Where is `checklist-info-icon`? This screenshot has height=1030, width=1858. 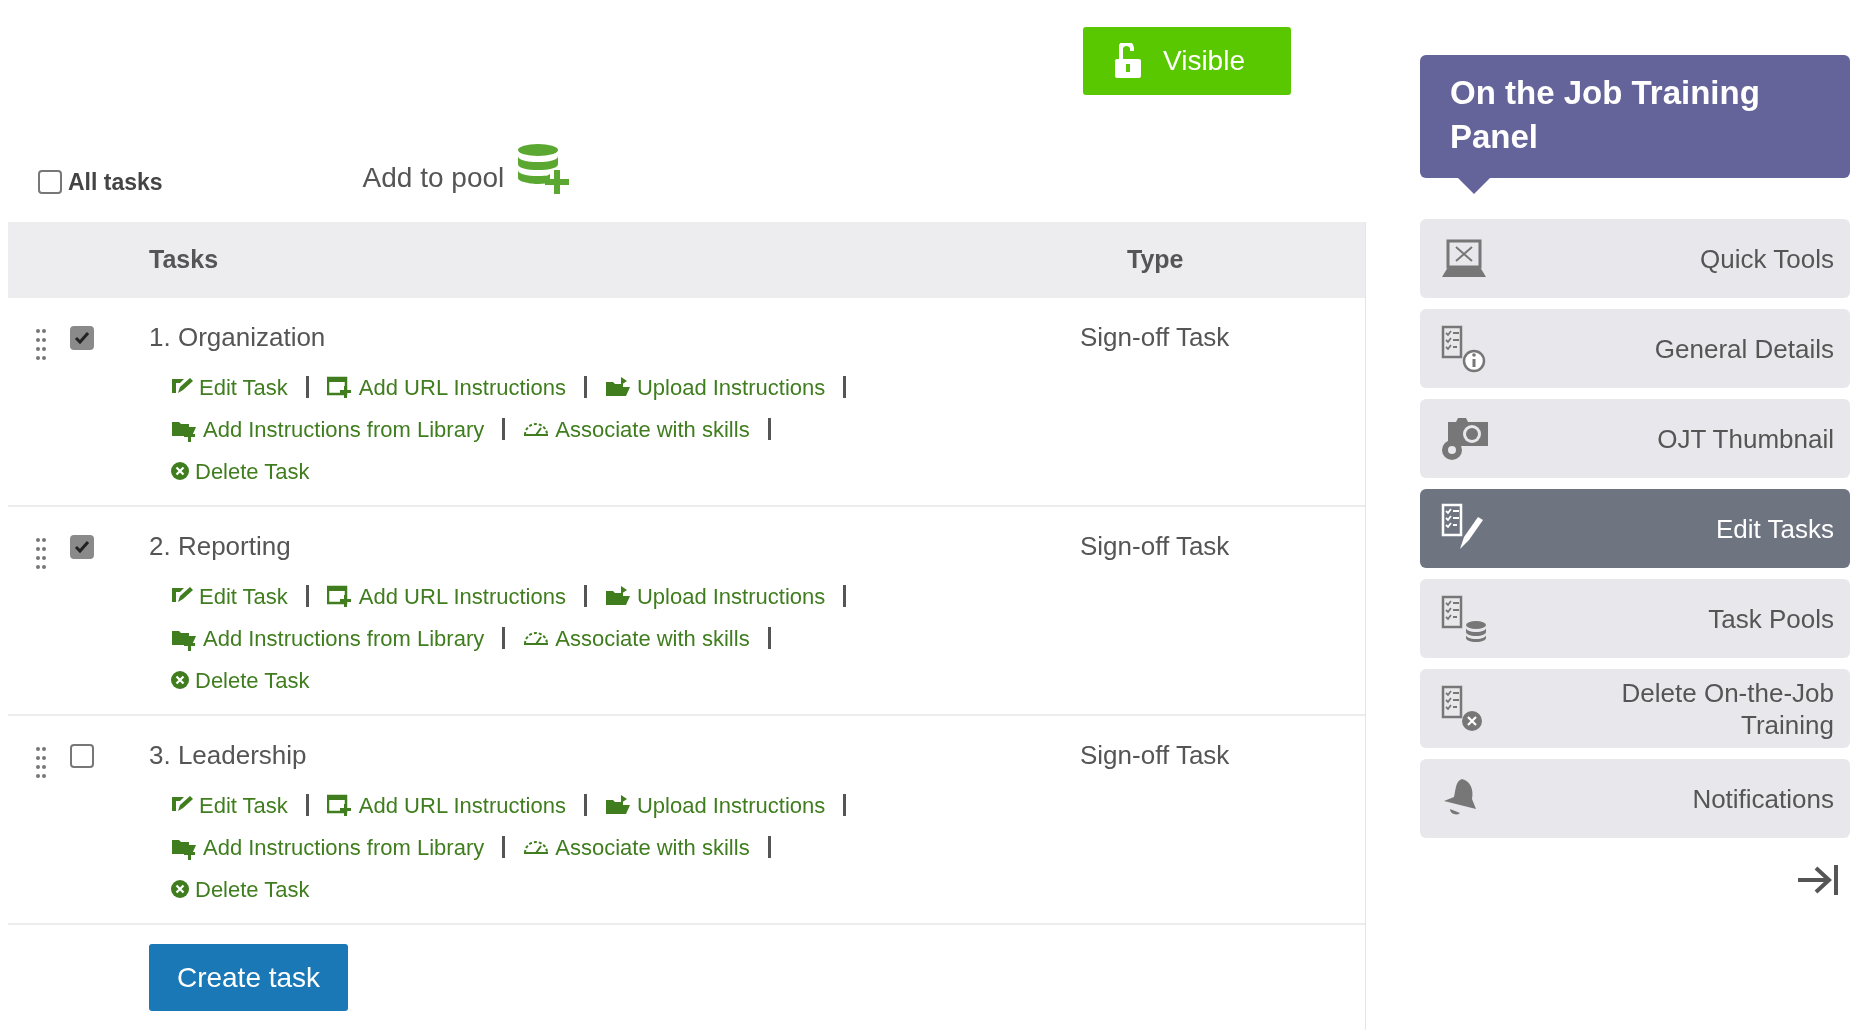 checklist-info-icon is located at coordinates (1464, 348).